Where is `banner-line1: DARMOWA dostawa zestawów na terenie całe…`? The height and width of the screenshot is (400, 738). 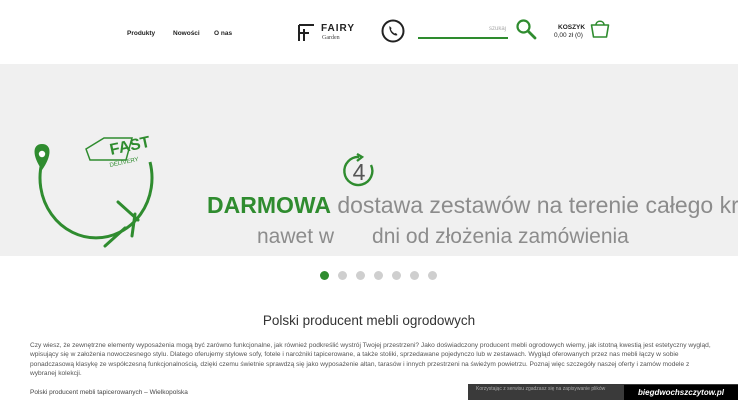 banner-line1: DARMOWA dostawa zestawów na terenie całe… is located at coordinates (472, 205).